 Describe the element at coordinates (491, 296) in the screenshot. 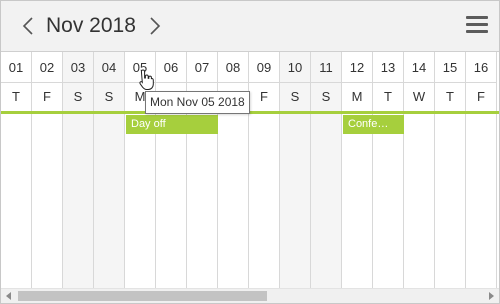

I see `arrow-right-icon` at that location.